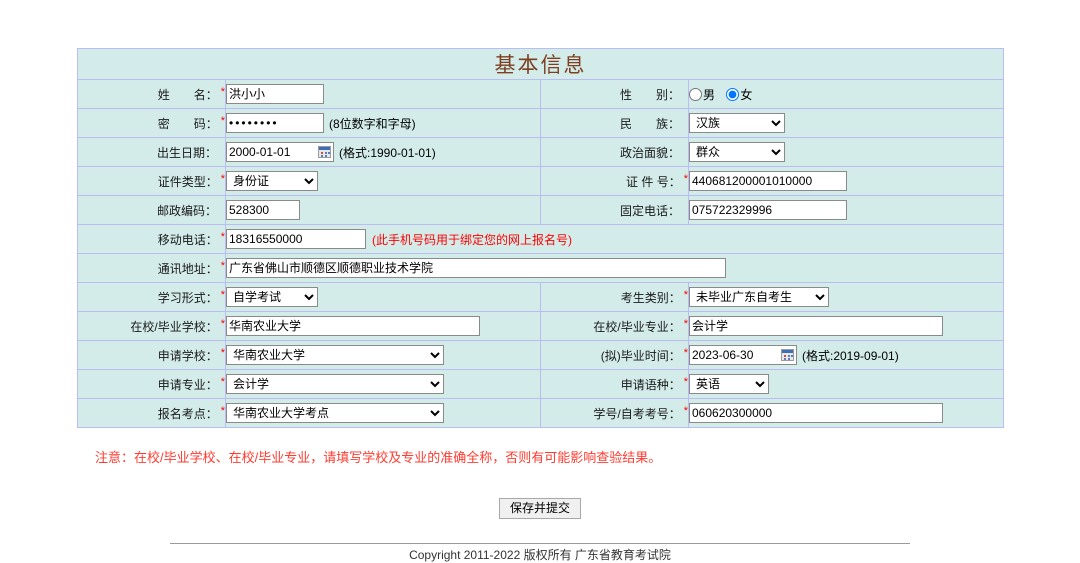 The width and height of the screenshot is (1080, 563). Describe the element at coordinates (272, 297) in the screenshot. I see `study-form-select: 自学考试` at that location.